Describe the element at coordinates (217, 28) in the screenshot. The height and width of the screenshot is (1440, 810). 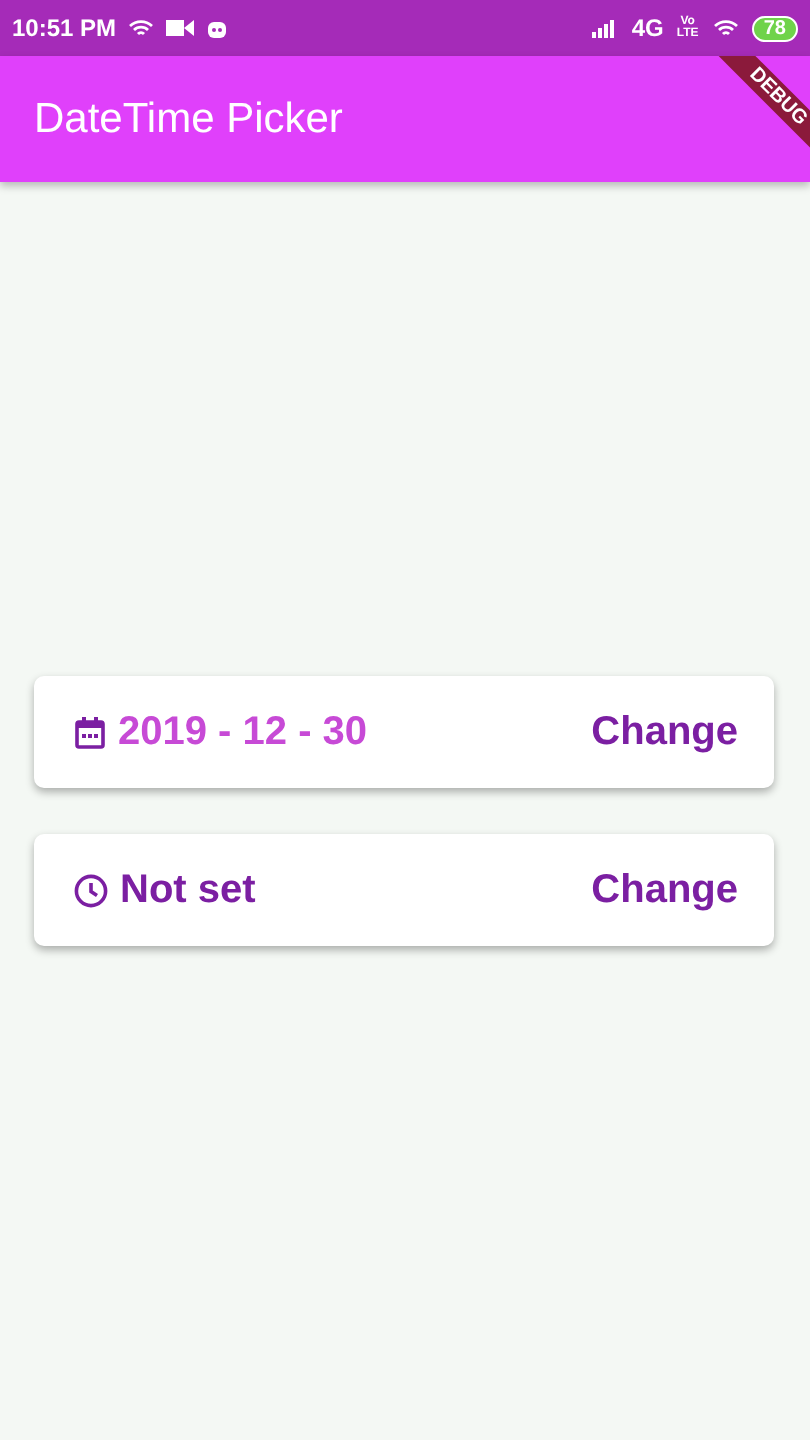
I see `robot-icon` at that location.